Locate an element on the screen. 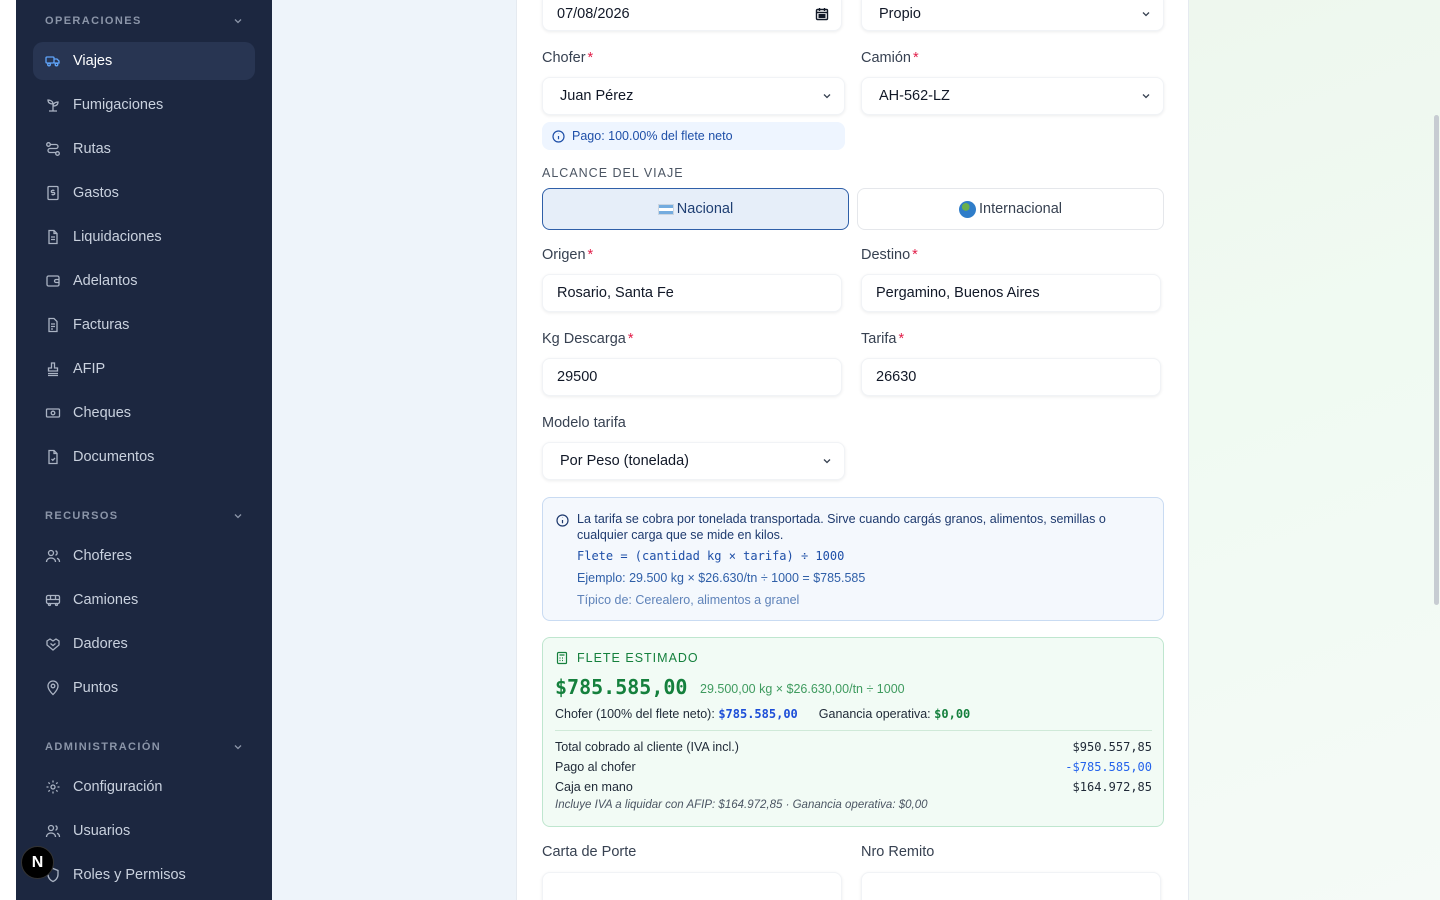 This screenshot has width=1440, height=900. section-title: OPERACIONES is located at coordinates (93, 21).